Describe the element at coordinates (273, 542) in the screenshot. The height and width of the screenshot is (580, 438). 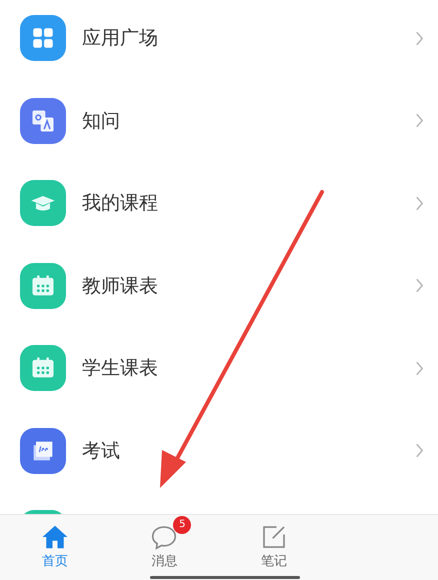
I see `tab: 笔记` at that location.